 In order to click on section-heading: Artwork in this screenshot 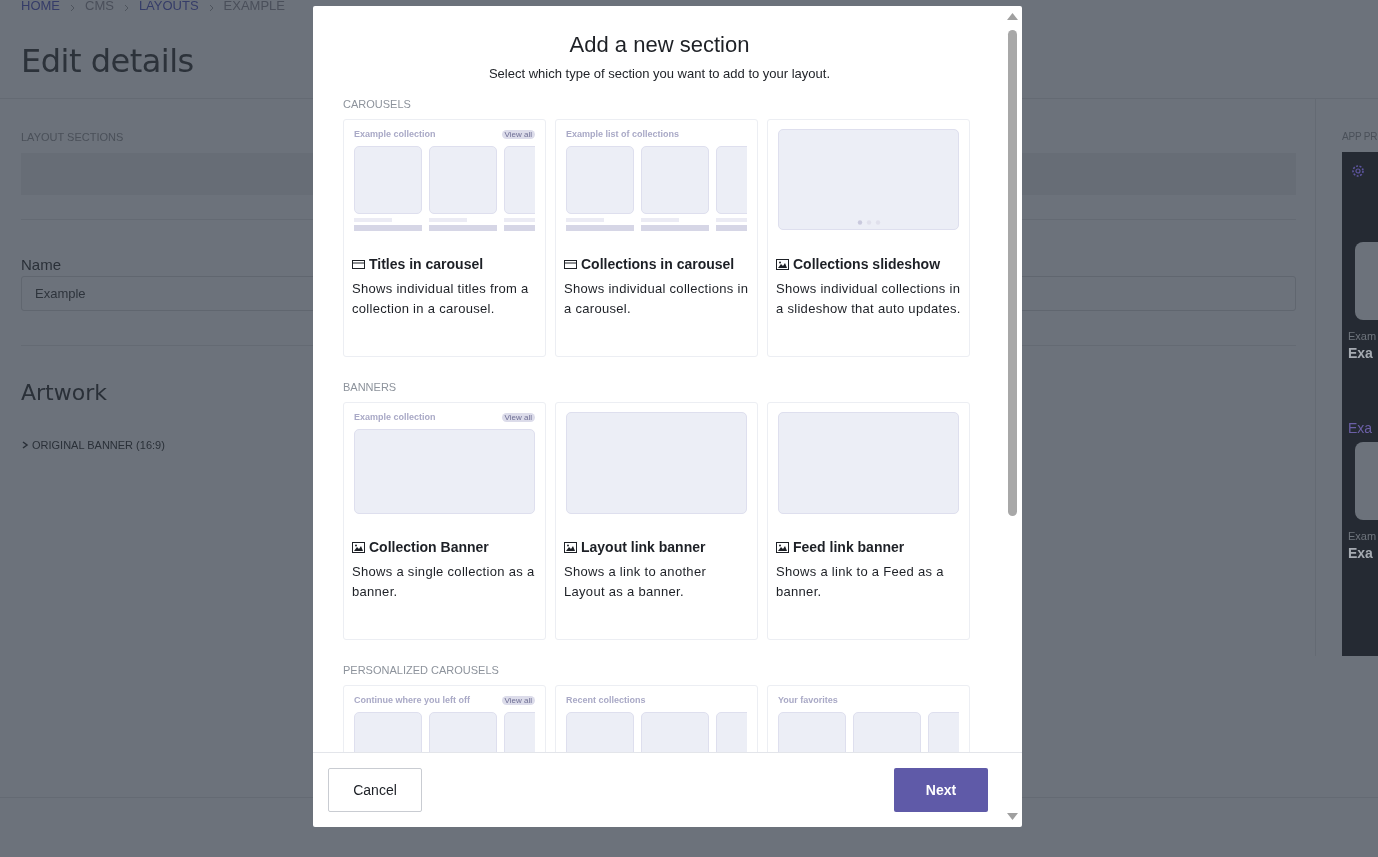, I will do `click(64, 392)`.